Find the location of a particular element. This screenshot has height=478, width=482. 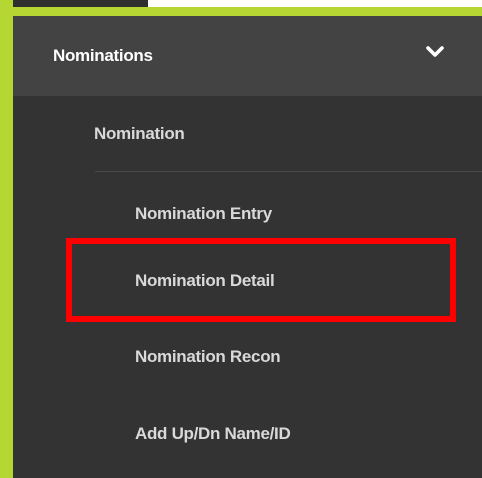

menu-item-nomination-detail: Nomination Detail is located at coordinates (205, 281).